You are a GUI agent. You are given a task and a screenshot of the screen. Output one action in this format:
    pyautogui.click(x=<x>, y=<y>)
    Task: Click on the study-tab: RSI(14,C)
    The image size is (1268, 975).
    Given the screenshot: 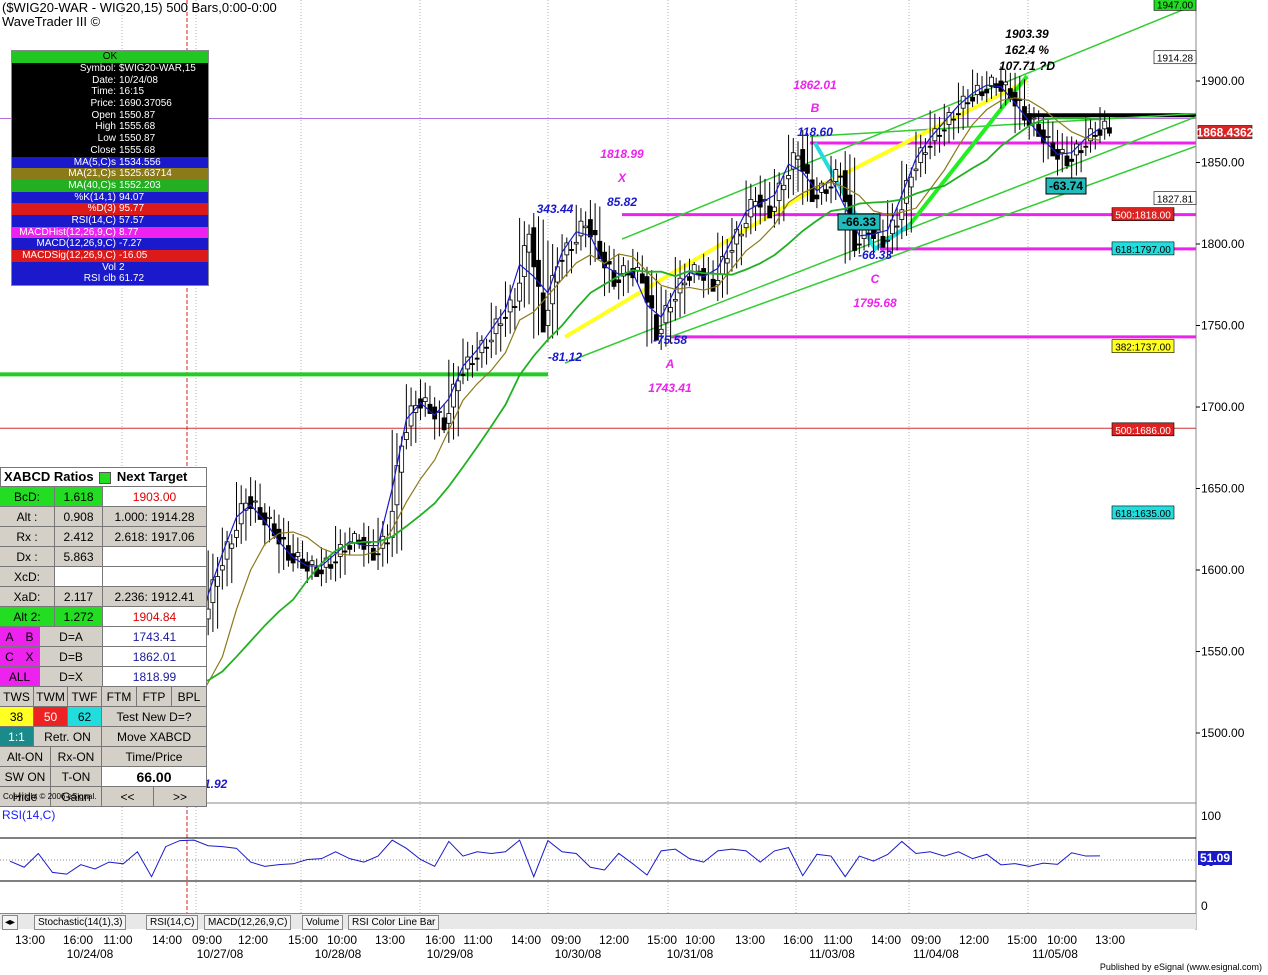 What is the action you would take?
    pyautogui.click(x=172, y=922)
    